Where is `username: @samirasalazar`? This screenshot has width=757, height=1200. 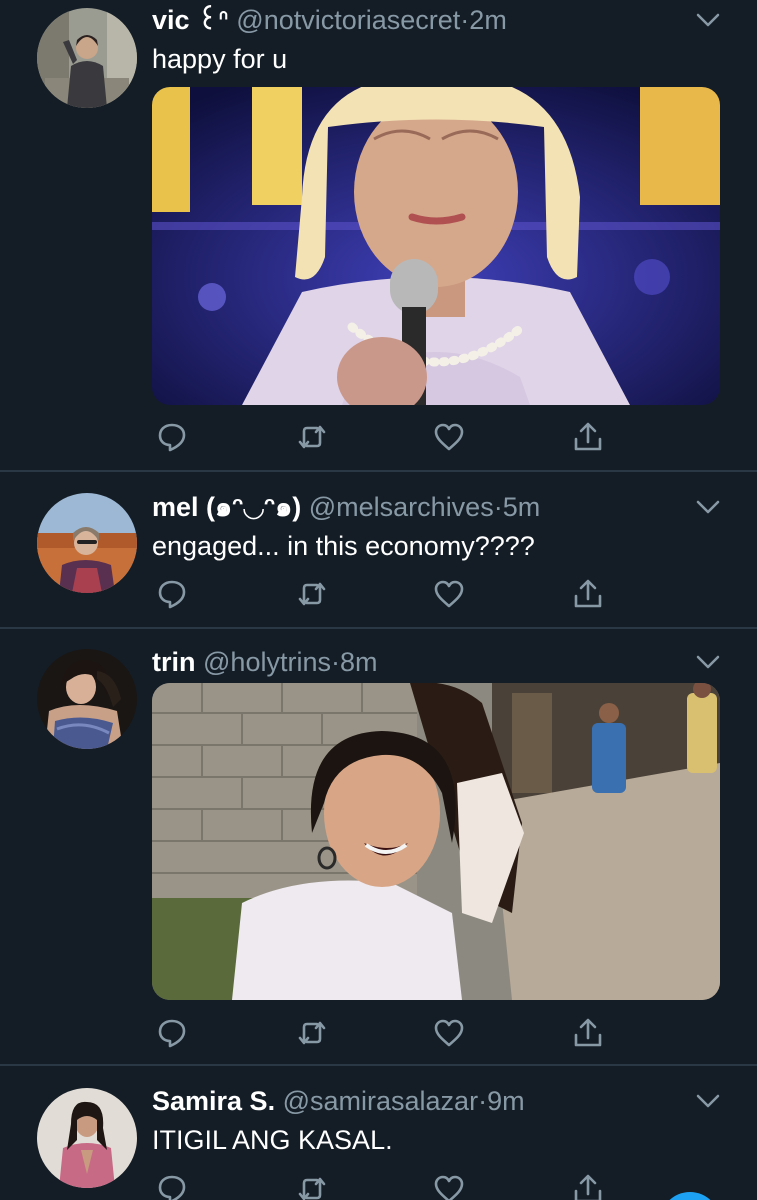
username: @samirasalazar is located at coordinates (380, 1101).